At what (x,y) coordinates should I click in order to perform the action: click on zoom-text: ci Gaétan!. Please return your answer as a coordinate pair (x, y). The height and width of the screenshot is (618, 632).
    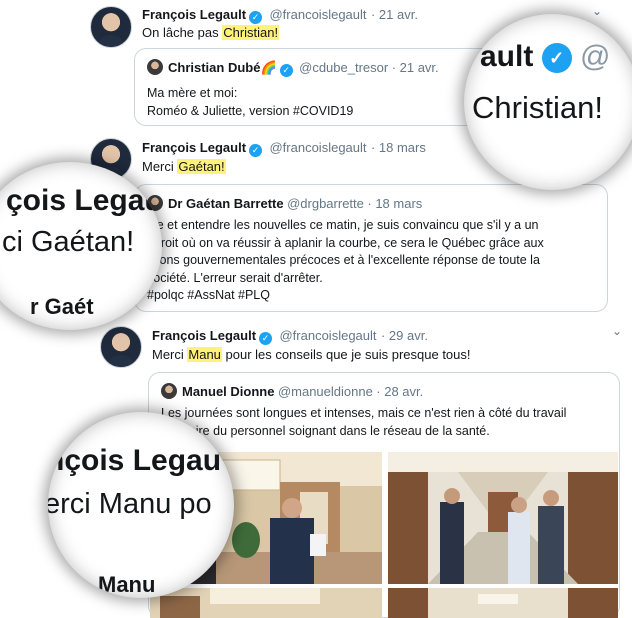
    Looking at the image, I should click on (68, 242).